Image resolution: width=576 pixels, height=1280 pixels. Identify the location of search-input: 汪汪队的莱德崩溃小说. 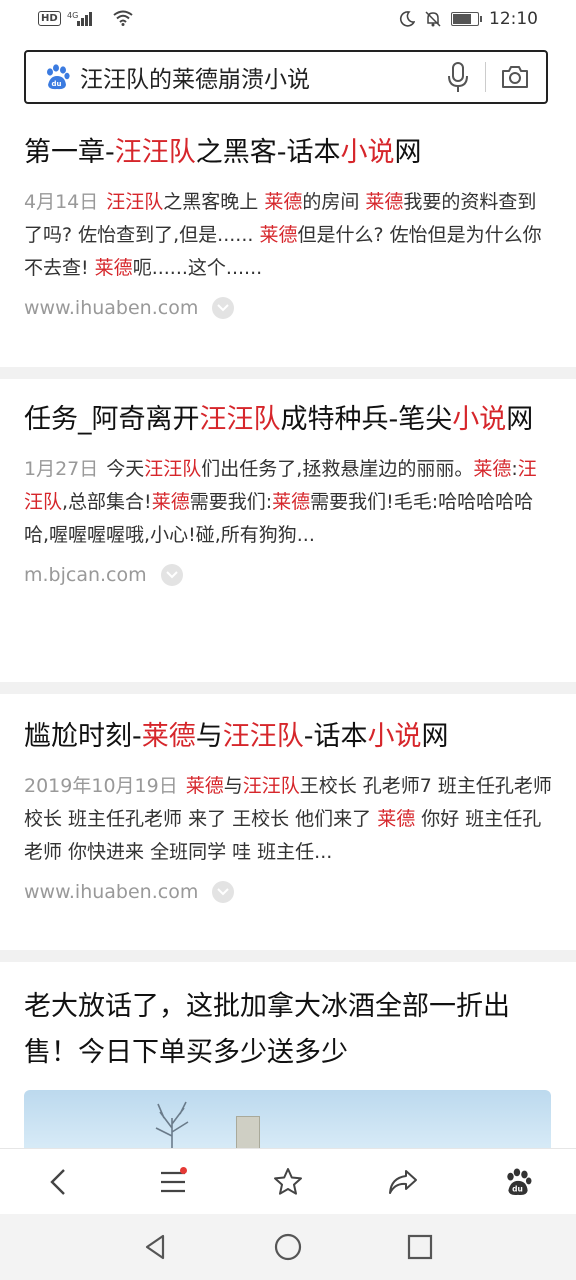
(261, 77).